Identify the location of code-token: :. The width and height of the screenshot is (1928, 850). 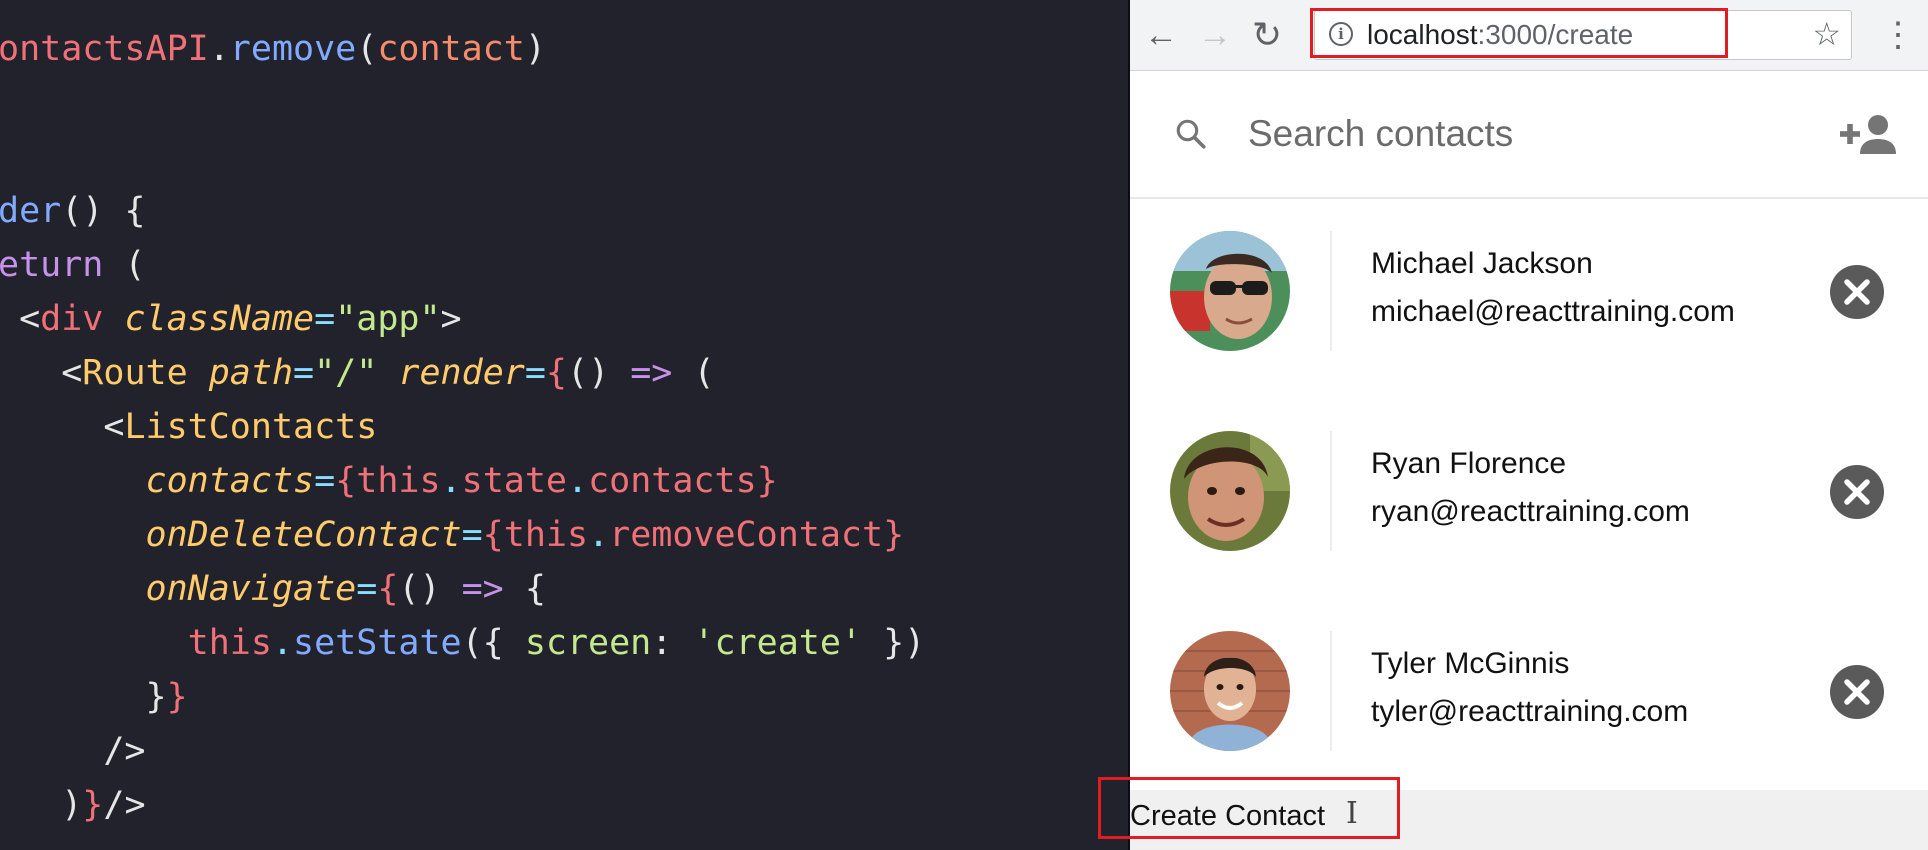
(672, 643).